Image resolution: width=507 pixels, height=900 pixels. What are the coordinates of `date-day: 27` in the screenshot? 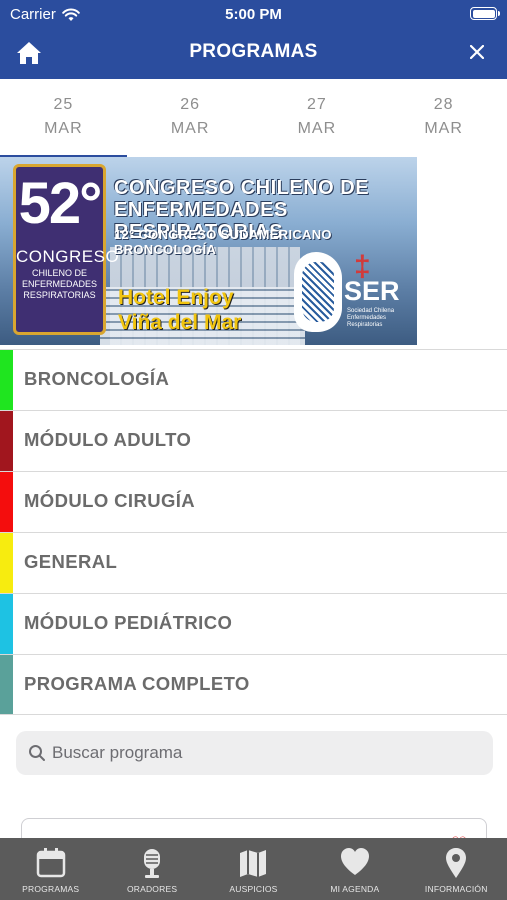 It's located at (316, 104).